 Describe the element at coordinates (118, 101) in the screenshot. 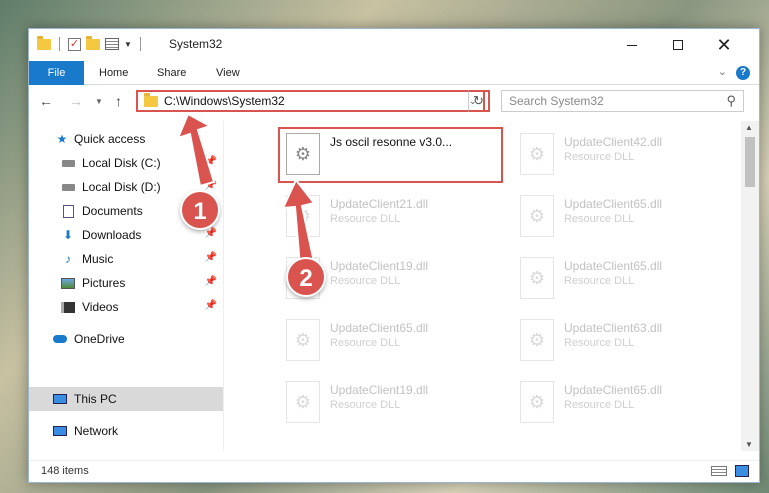

I see `up-arrow-icon: ↑` at that location.